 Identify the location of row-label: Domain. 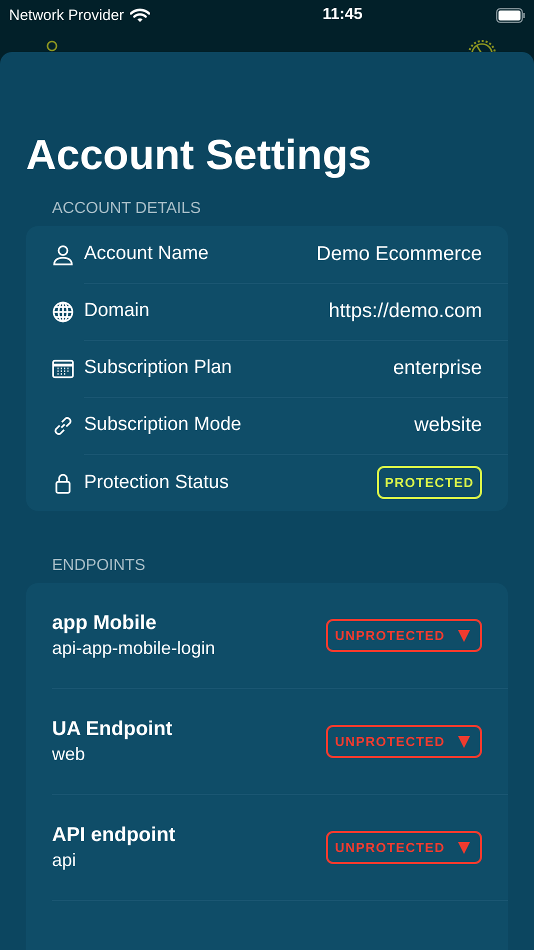
(117, 311).